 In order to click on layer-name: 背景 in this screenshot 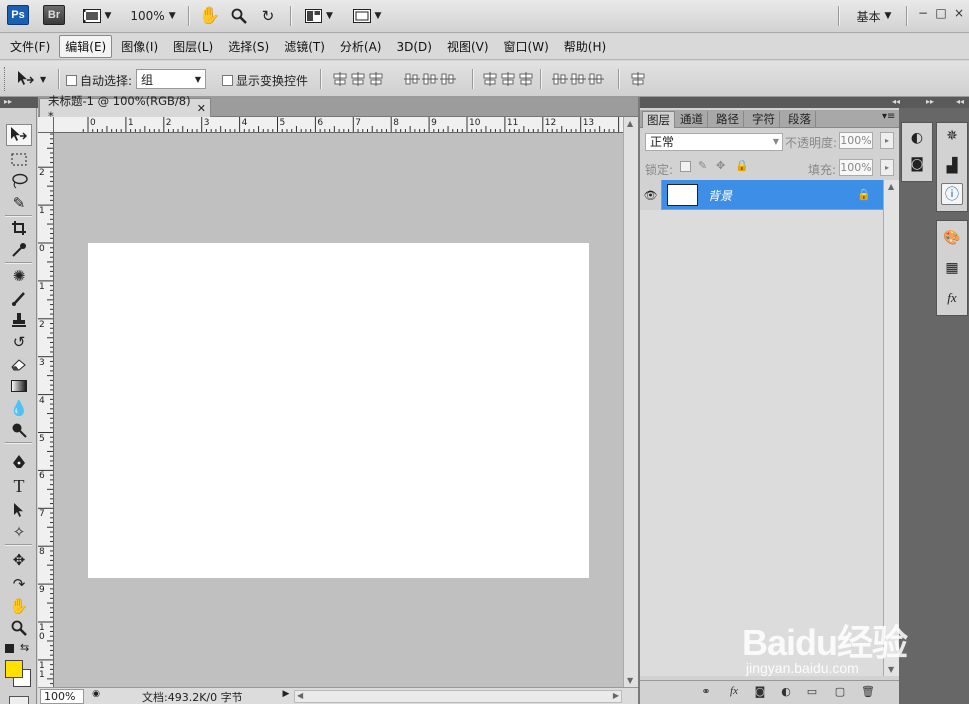, I will do `click(720, 195)`.